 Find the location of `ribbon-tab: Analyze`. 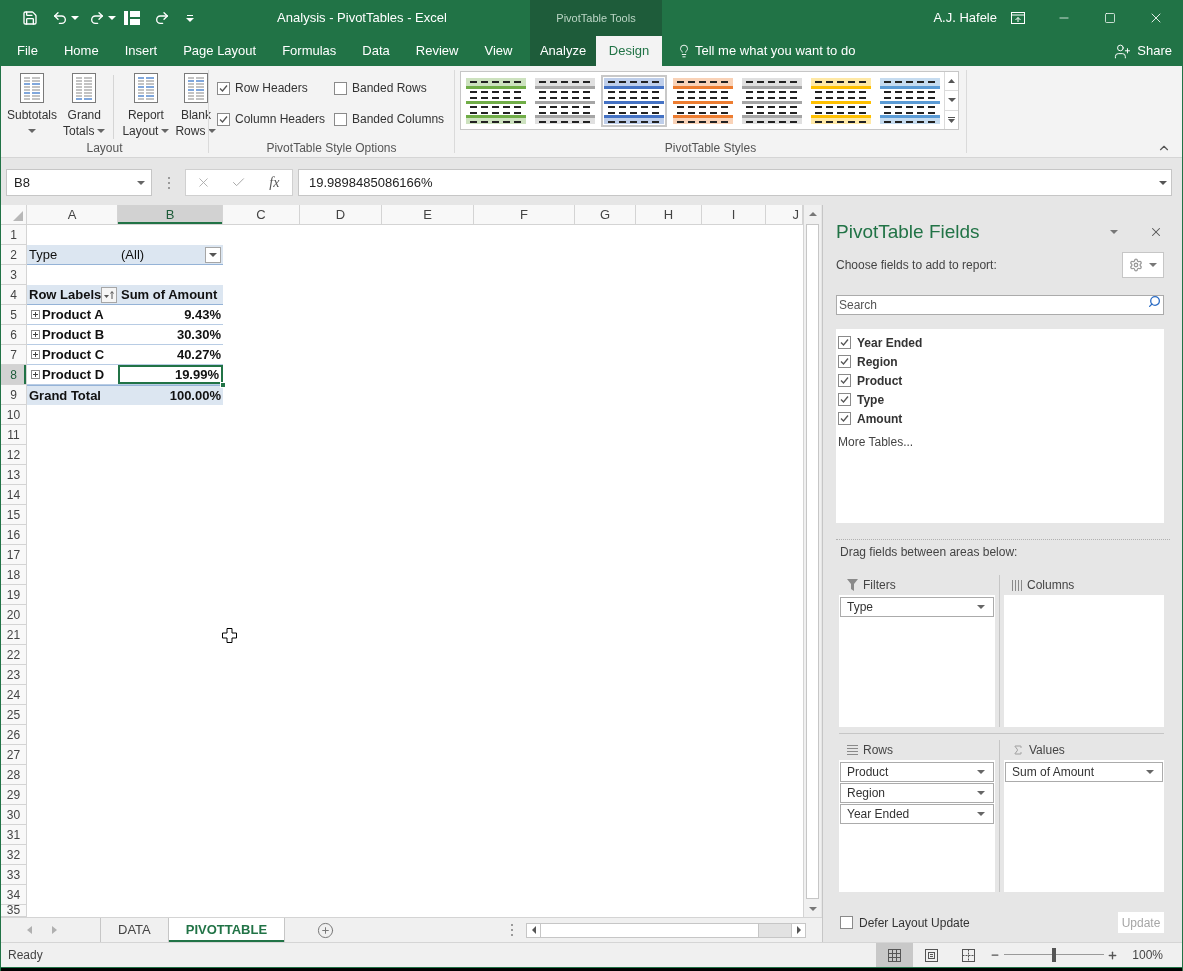

ribbon-tab: Analyze is located at coordinates (563, 51).